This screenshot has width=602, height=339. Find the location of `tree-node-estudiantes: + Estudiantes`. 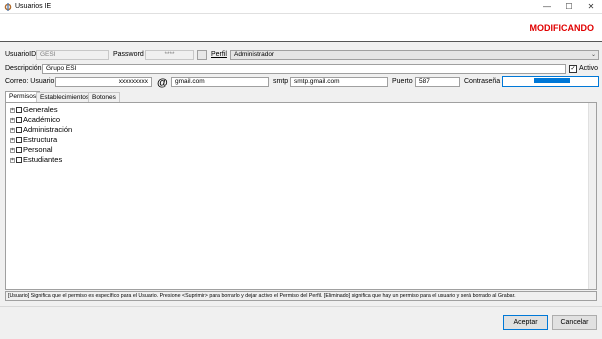

tree-node-estudiantes: + Estudiantes is located at coordinates (36, 160).